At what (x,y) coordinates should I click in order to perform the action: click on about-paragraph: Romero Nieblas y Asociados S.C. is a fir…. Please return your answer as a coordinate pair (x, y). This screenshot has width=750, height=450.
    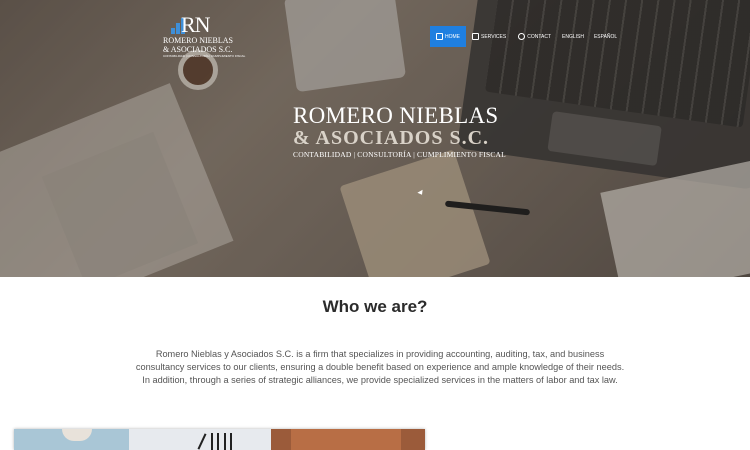
    Looking at the image, I should click on (380, 367).